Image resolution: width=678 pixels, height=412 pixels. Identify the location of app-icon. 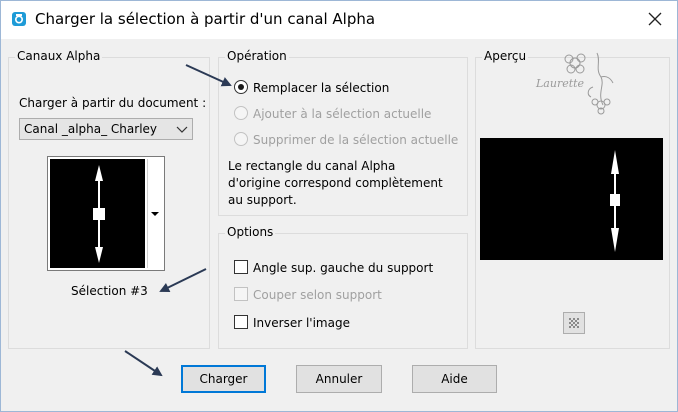
(19, 19).